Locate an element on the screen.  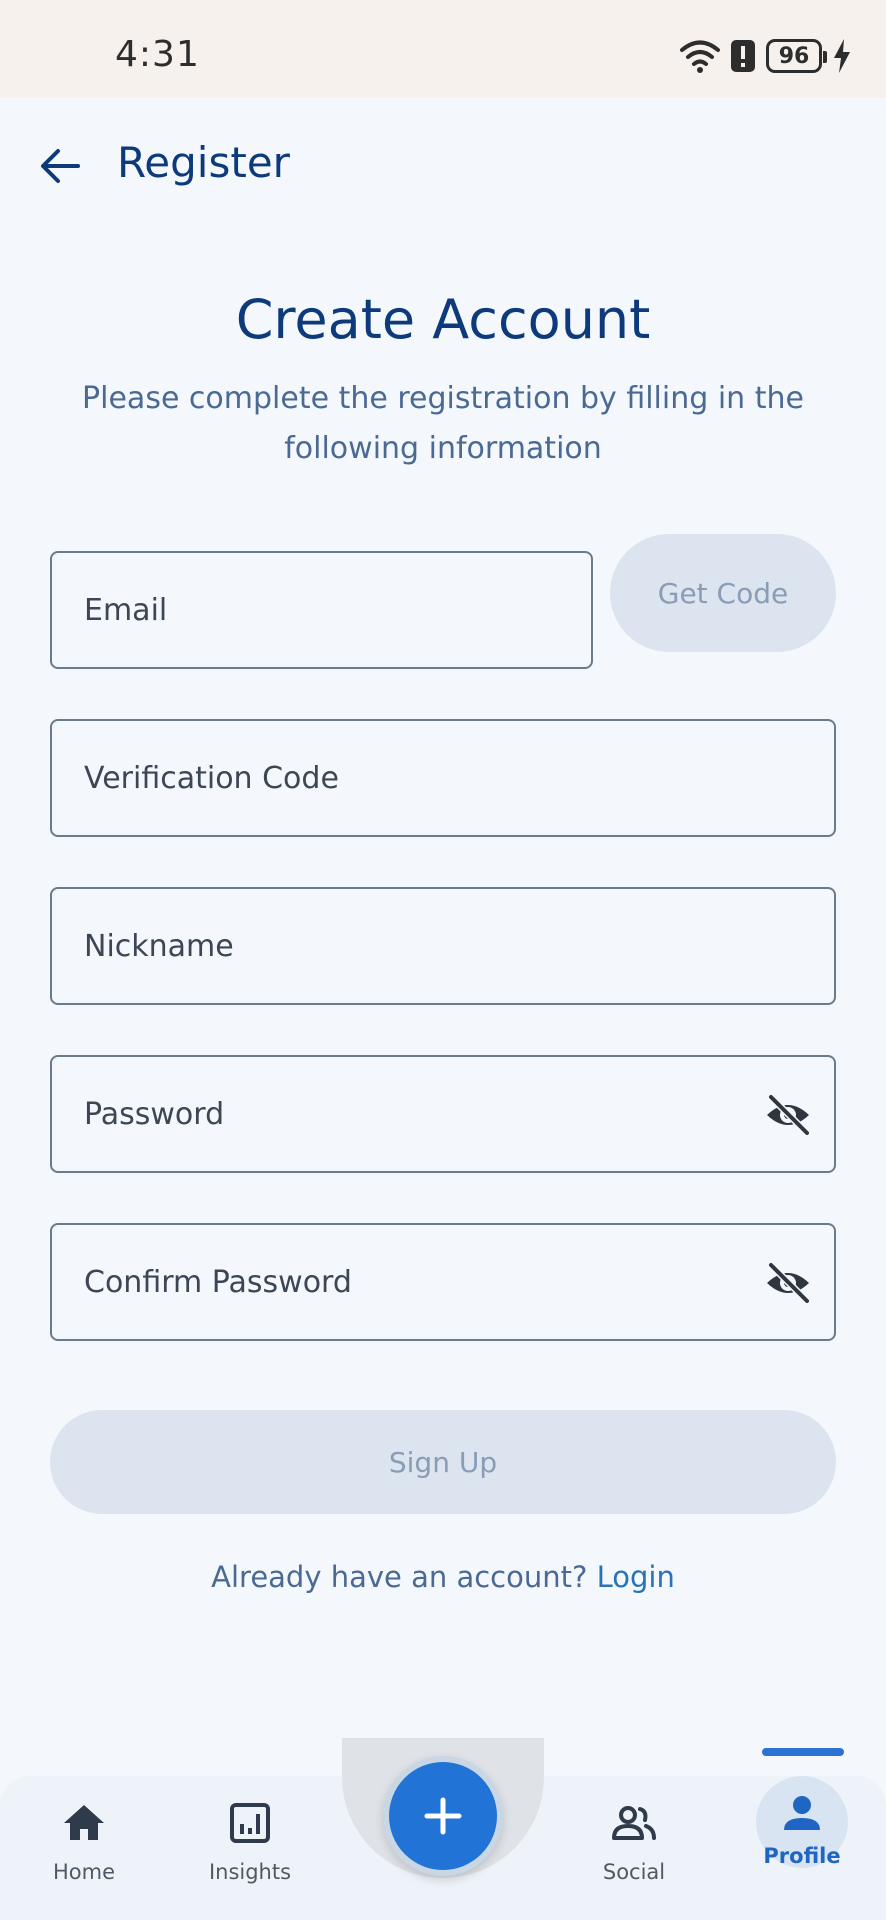
plus-icon is located at coordinates (443, 1816).